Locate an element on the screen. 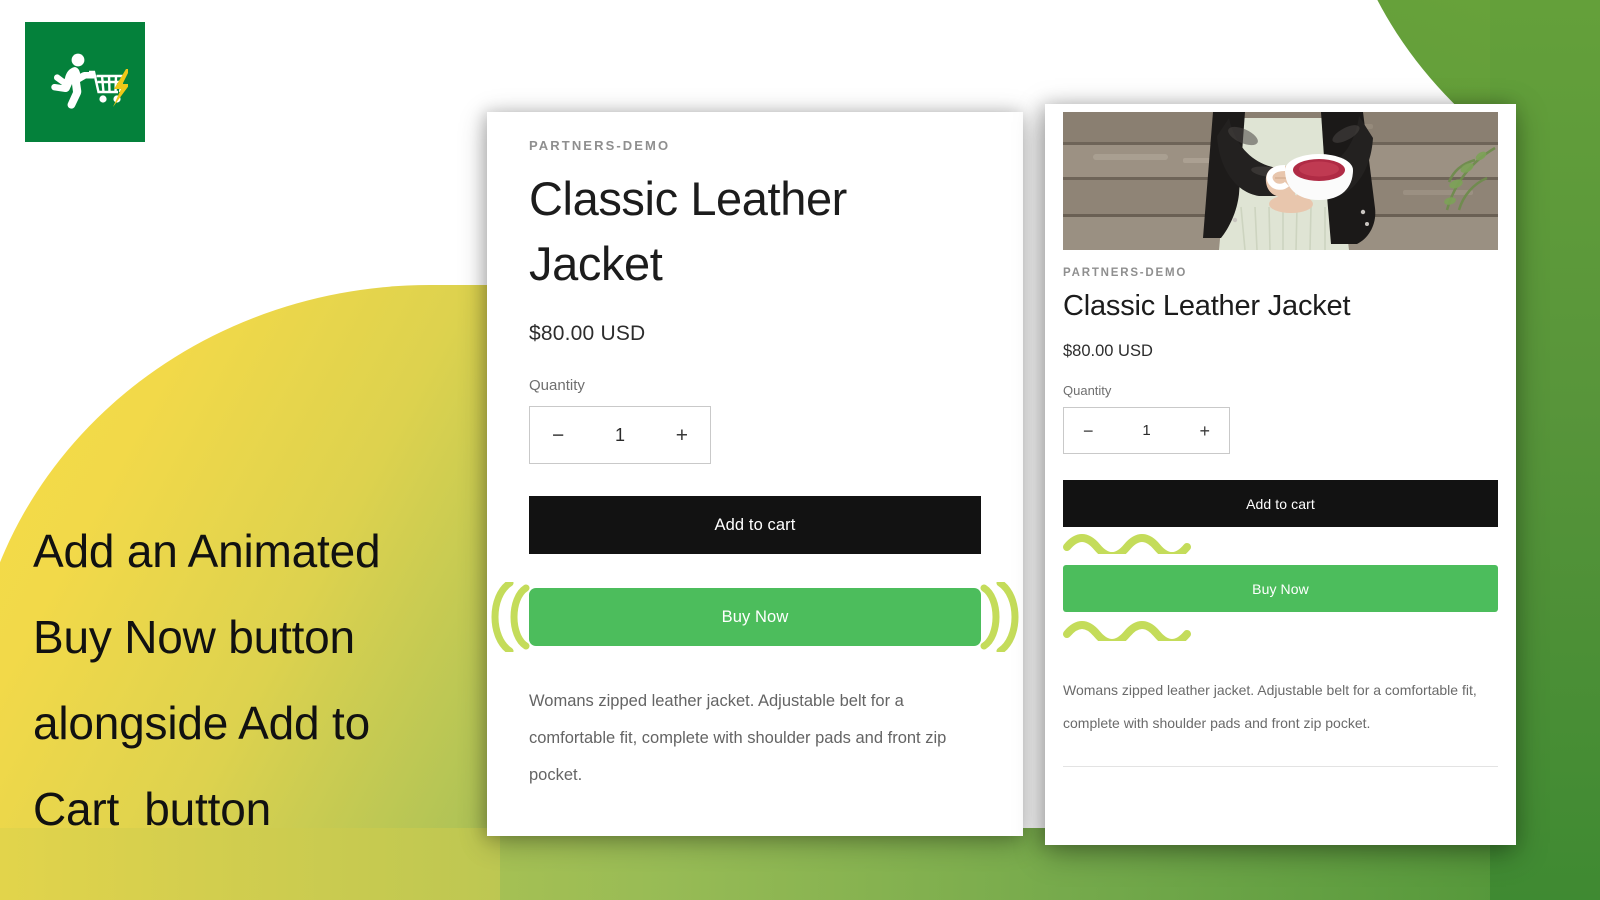  running-shopper-cart-lightning-icon is located at coordinates (85, 82).